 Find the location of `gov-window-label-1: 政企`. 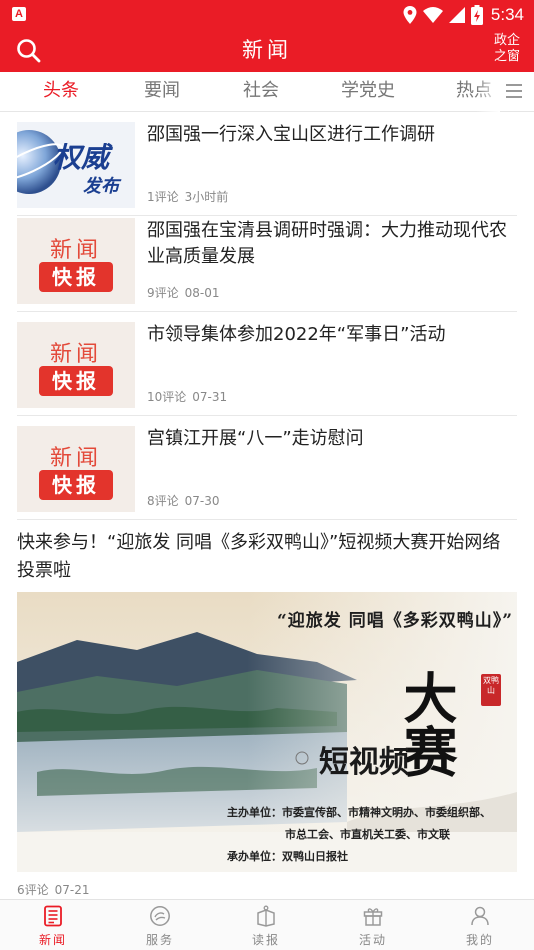

gov-window-label-1: 政企 is located at coordinates (506, 40).